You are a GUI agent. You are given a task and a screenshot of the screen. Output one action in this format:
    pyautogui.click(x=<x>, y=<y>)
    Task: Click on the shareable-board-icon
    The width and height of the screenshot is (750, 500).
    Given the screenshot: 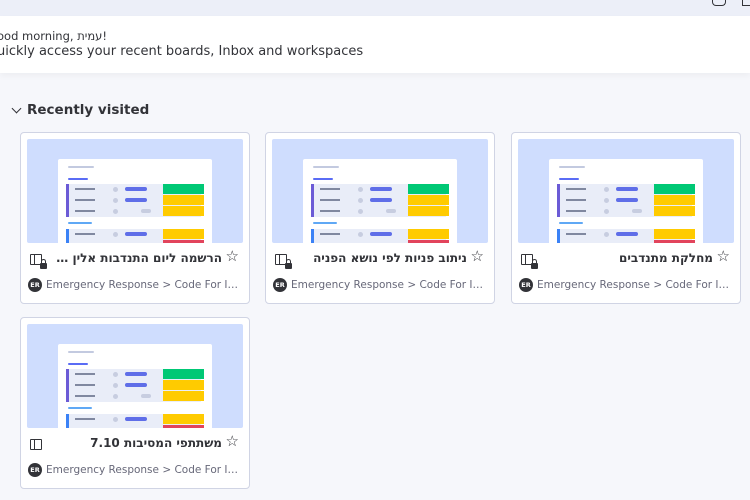 What is the action you would take?
    pyautogui.click(x=38, y=261)
    